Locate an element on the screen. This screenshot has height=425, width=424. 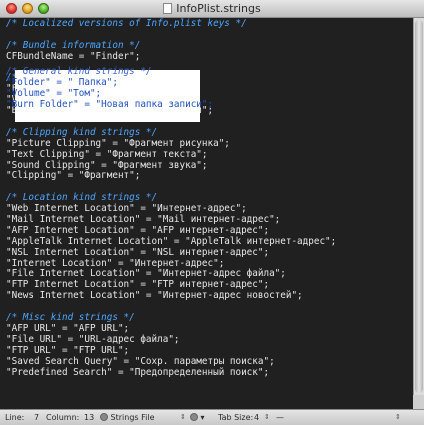
tab-size-chevron-icon: ⇕ is located at coordinates (267, 417).